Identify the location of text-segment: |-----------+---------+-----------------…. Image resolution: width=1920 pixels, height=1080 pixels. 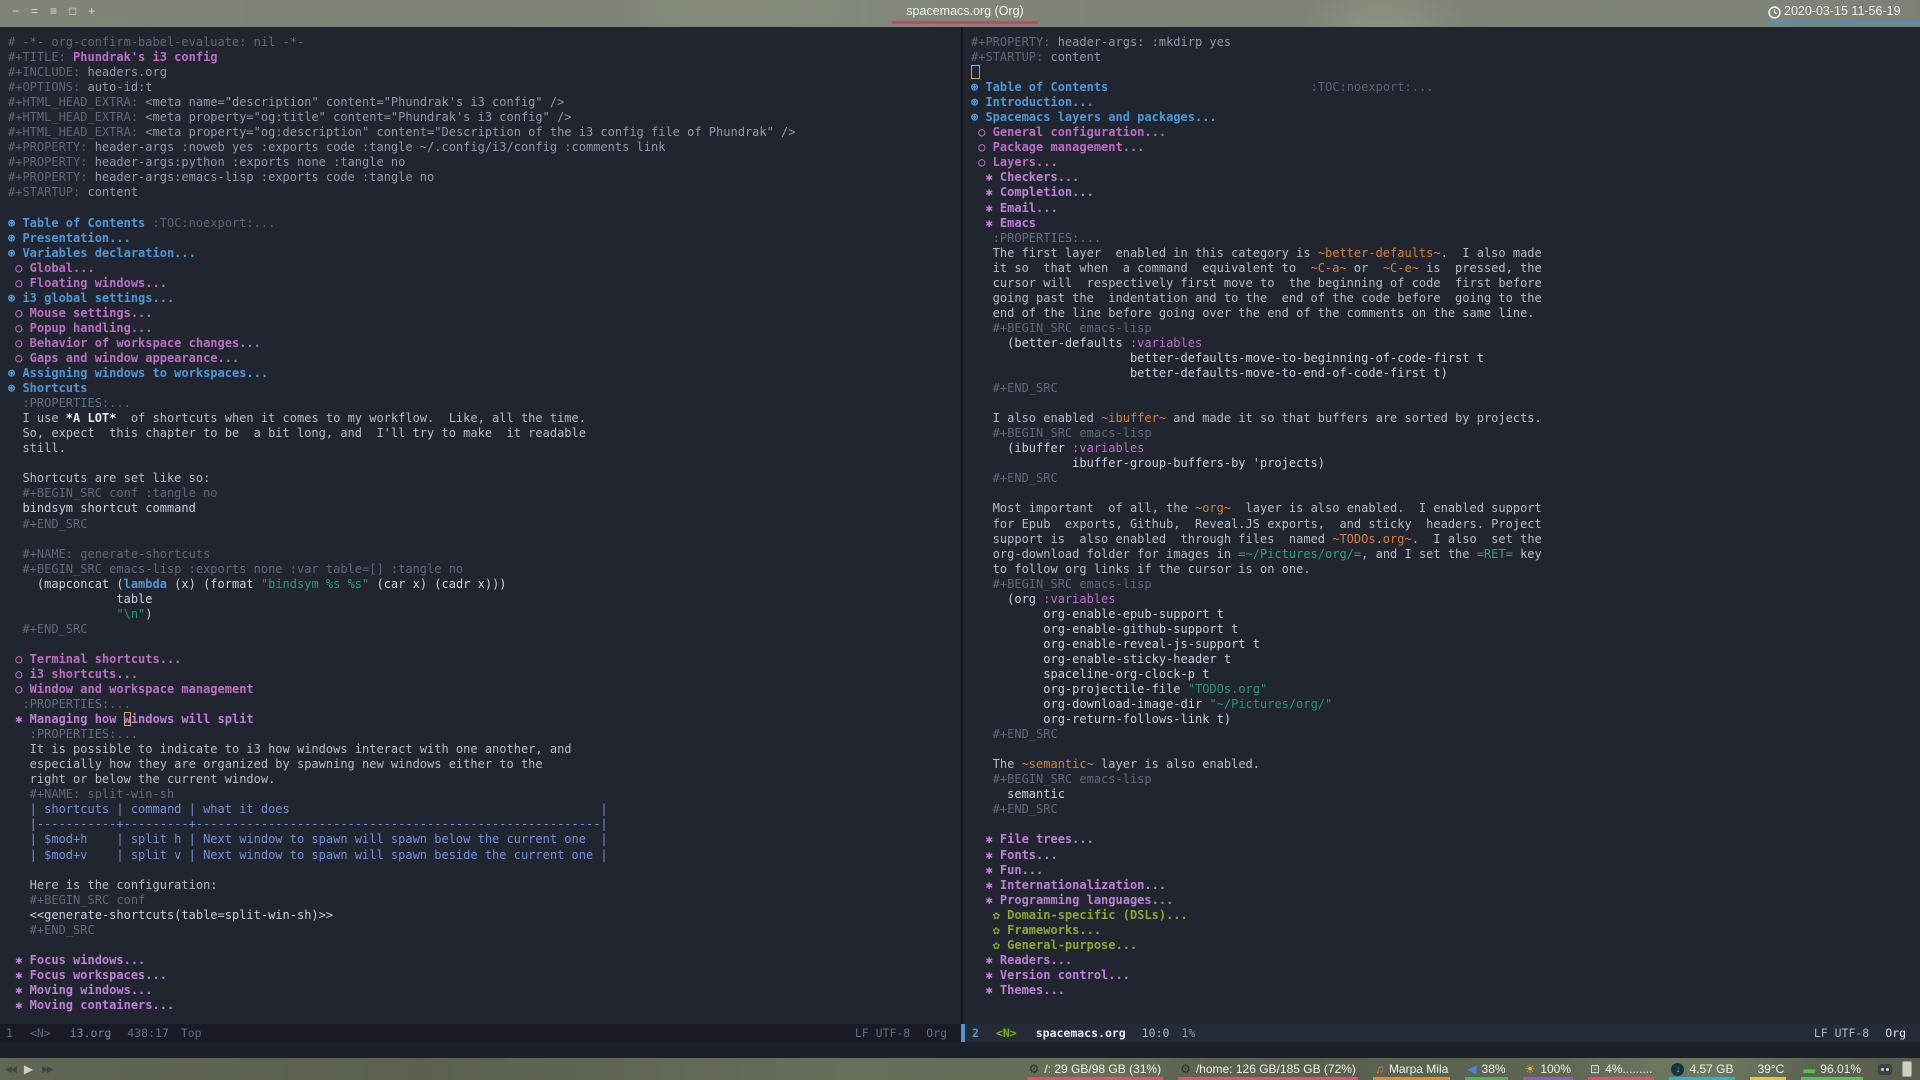
(308, 824).